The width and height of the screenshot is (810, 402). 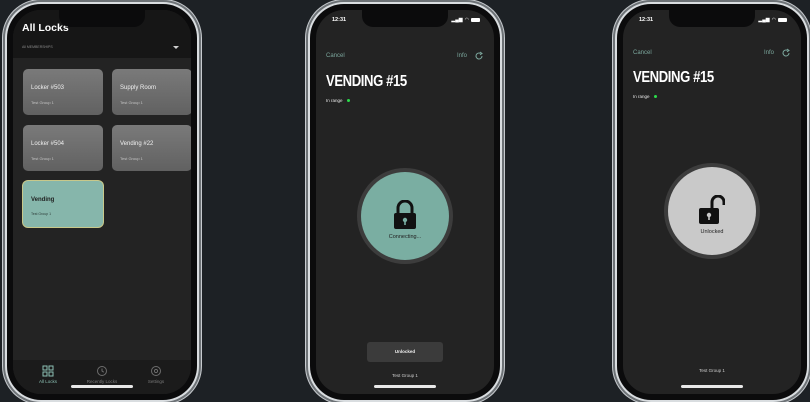 I want to click on lock-name: Vending, so click(x=43, y=200).